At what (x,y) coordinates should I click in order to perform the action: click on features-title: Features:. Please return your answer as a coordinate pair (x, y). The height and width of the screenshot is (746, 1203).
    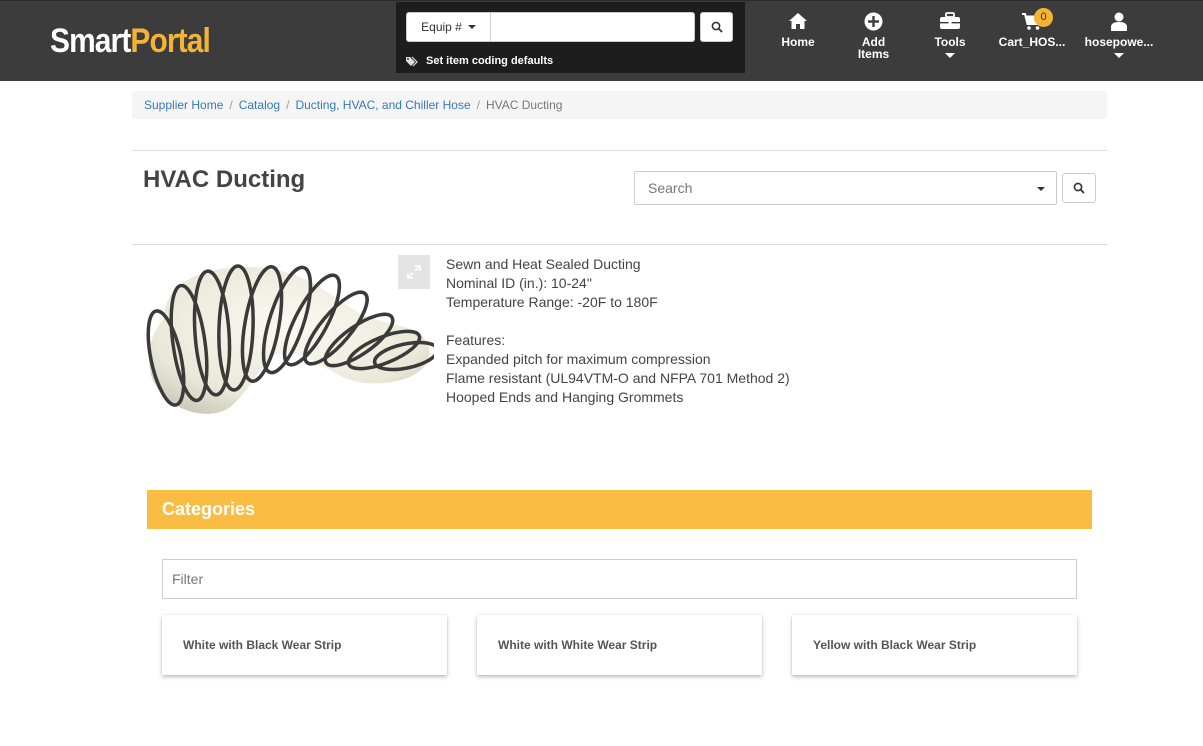
    Looking at the image, I should click on (476, 340).